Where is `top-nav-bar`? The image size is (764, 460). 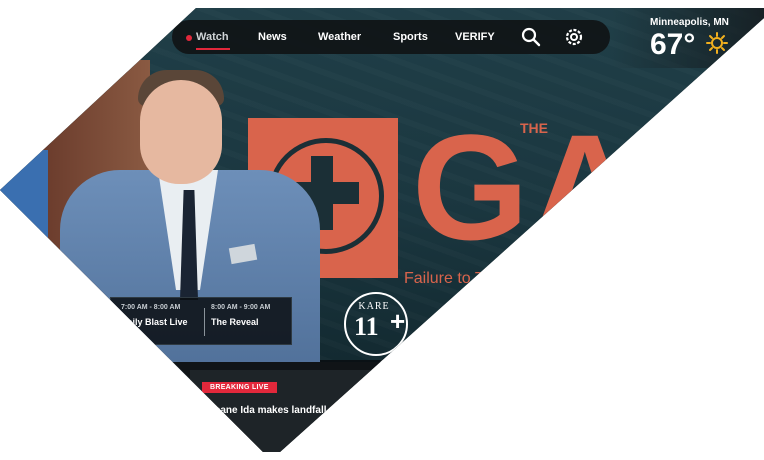 top-nav-bar is located at coordinates (391, 37).